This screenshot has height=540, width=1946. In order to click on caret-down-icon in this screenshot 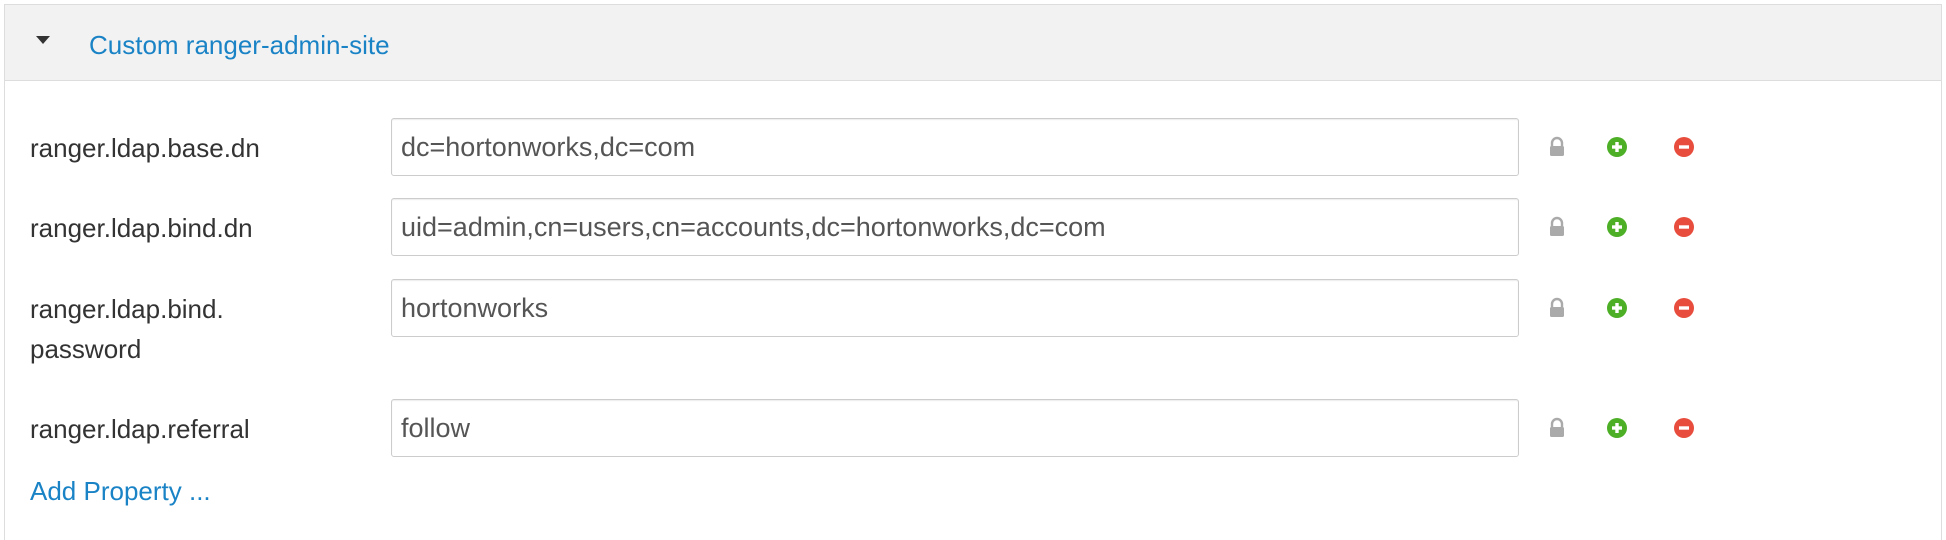, I will do `click(43, 40)`.